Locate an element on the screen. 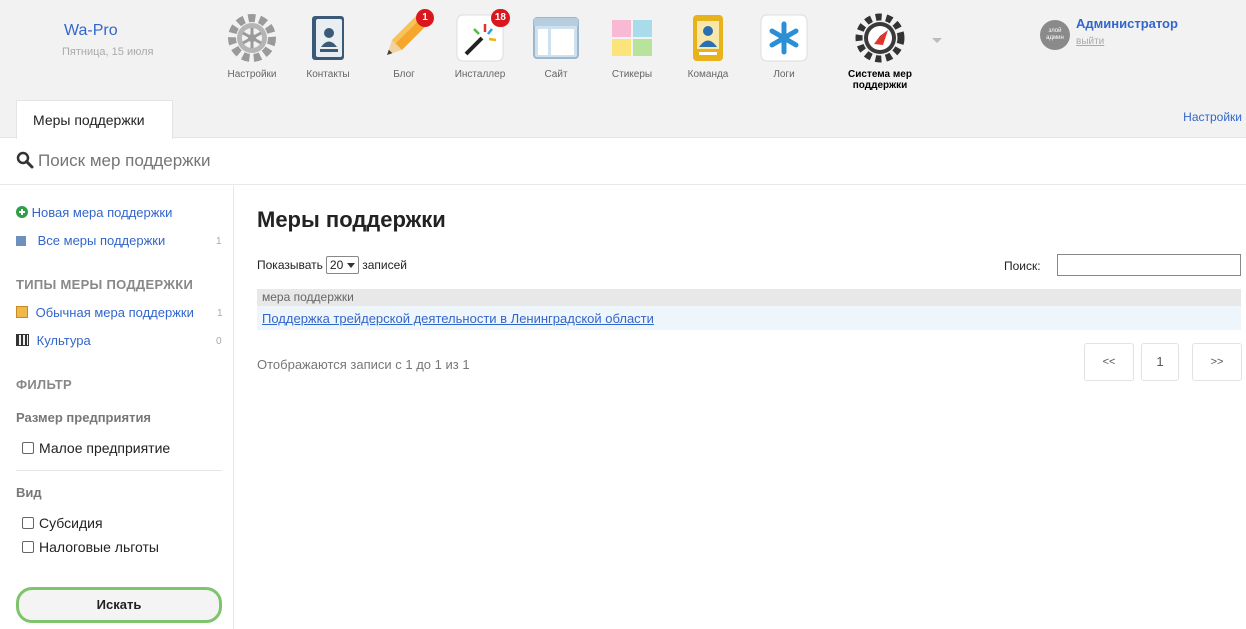 The height and width of the screenshot is (629, 1246). brand: Wa-Pro Пятница, 15 июля is located at coordinates (120, 40).